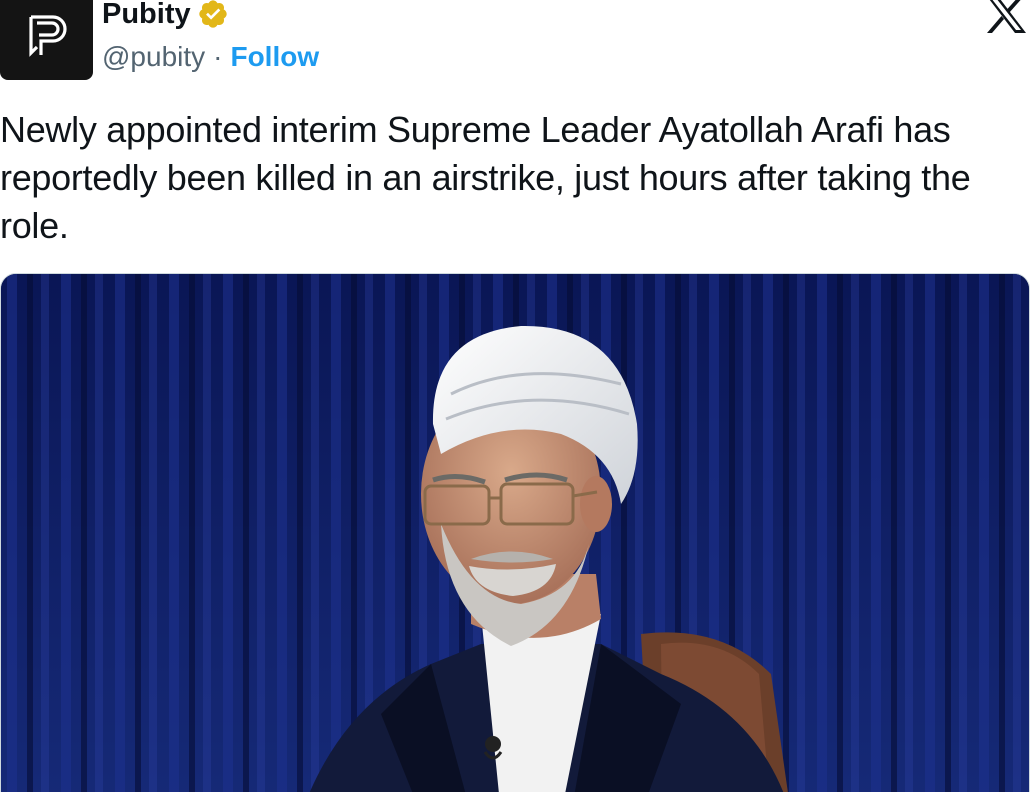 The image size is (1036, 792). Describe the element at coordinates (274, 57) in the screenshot. I see `follow-button: Follow` at that location.